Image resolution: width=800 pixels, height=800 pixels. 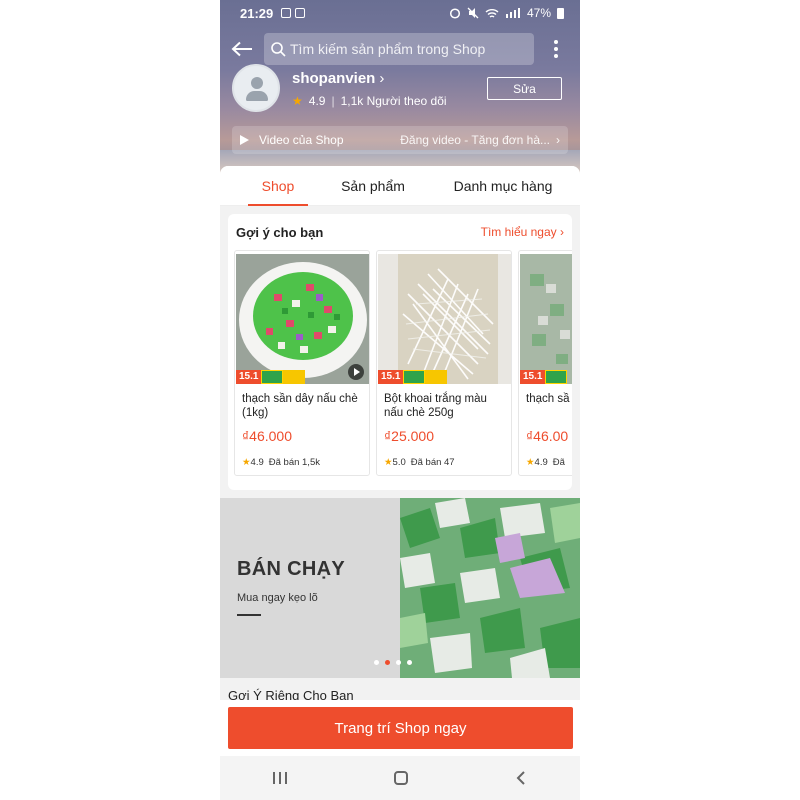 What do you see at coordinates (549, 399) in the screenshot?
I see `product-name: thạch sầ trà sữa 1` at bounding box center [549, 399].